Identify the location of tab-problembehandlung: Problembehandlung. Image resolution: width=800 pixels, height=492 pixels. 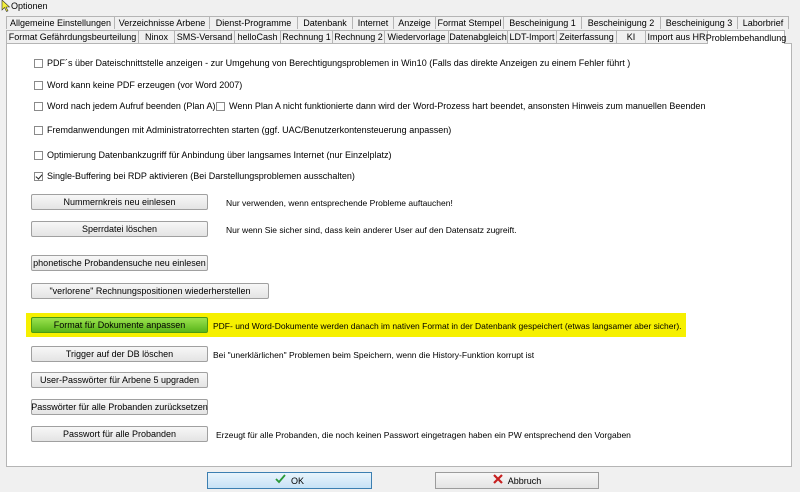
(746, 37).